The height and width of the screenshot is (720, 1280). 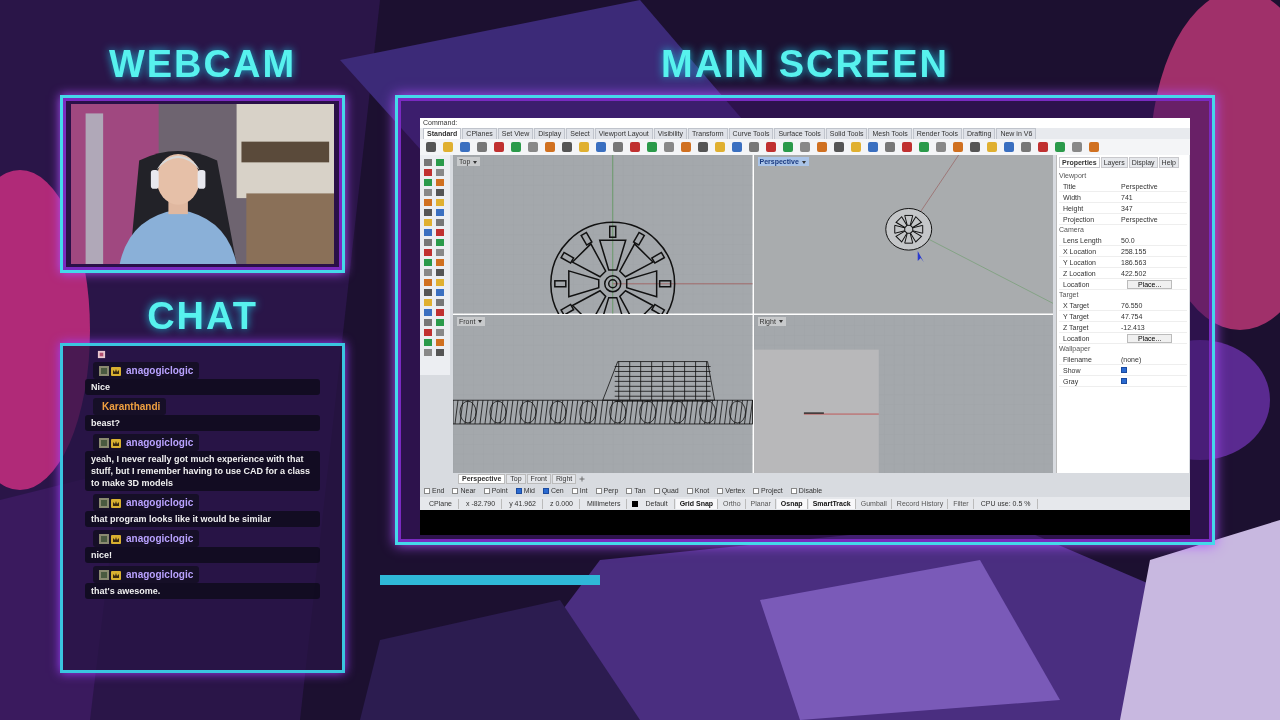 I want to click on object-line, so click(x=813, y=412).